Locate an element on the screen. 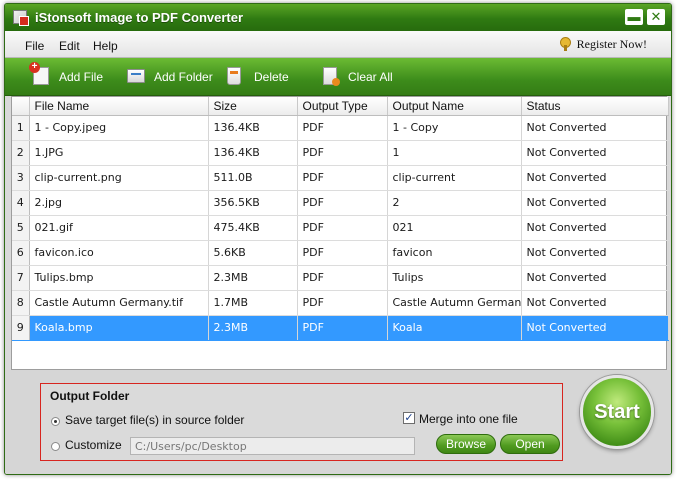 This screenshot has height=481, width=680. output-name-cell: Koala is located at coordinates (454, 328).